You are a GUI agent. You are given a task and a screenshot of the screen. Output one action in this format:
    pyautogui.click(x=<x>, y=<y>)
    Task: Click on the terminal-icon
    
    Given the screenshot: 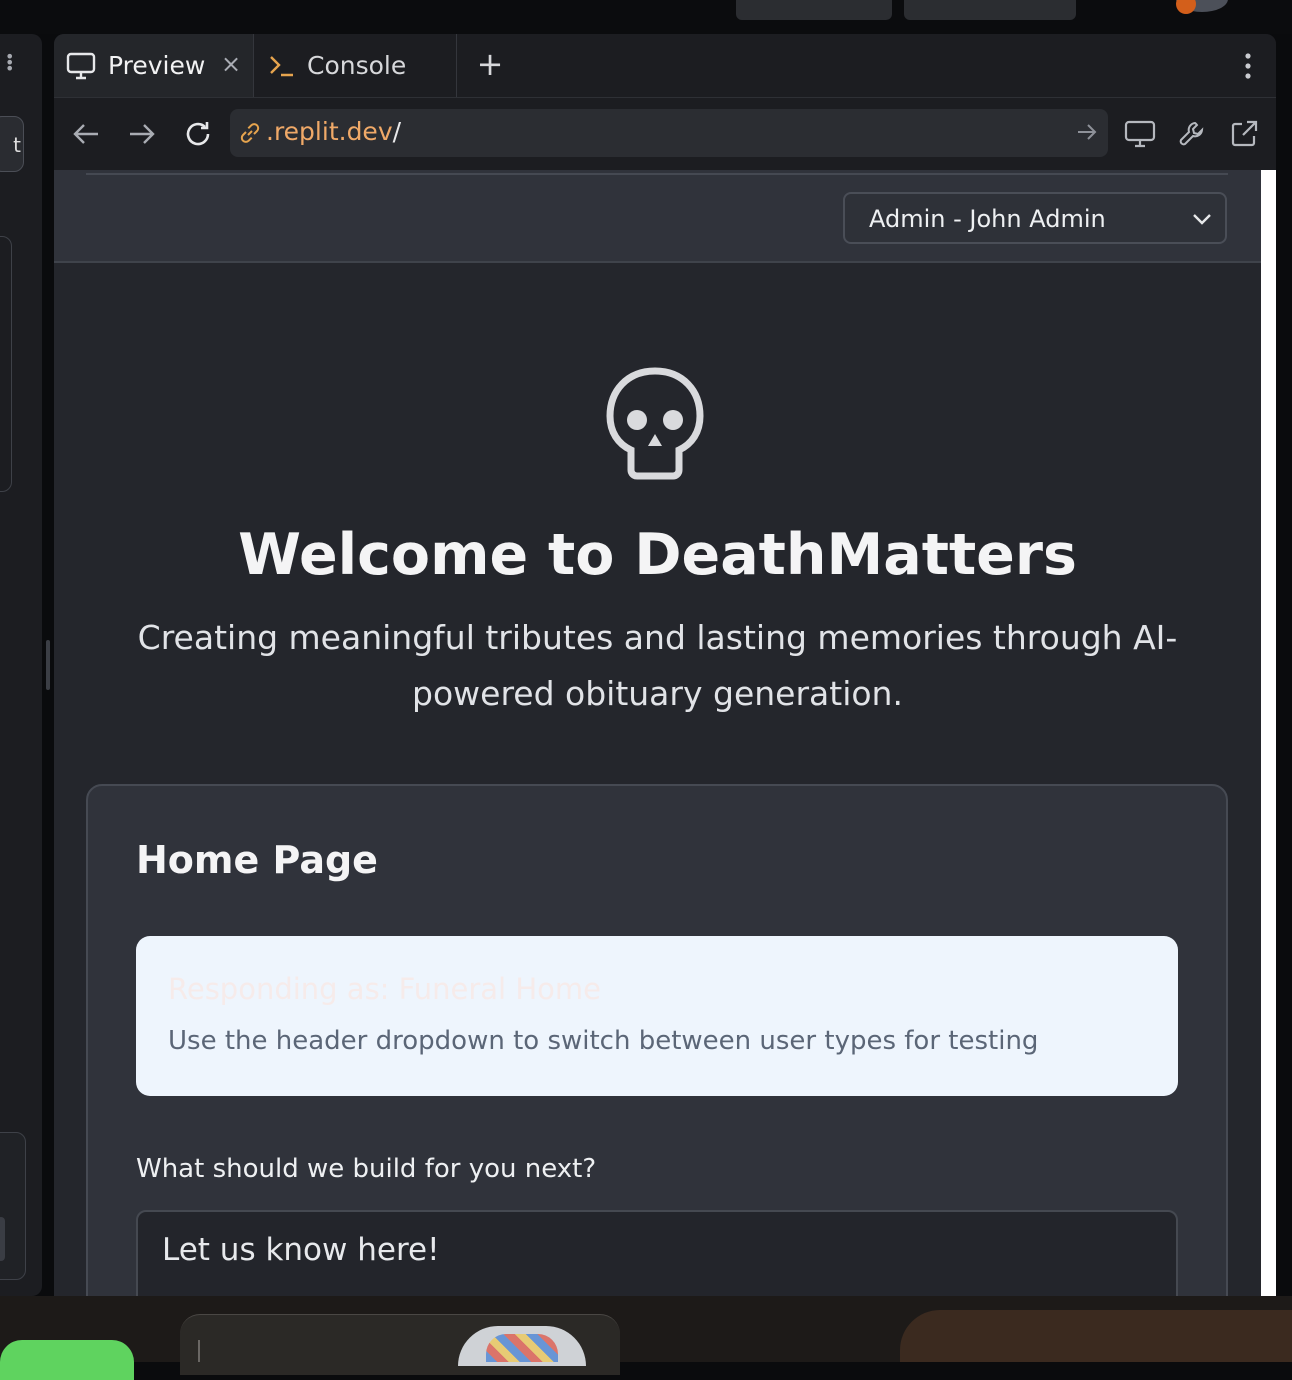 What is the action you would take?
    pyautogui.click(x=282, y=66)
    